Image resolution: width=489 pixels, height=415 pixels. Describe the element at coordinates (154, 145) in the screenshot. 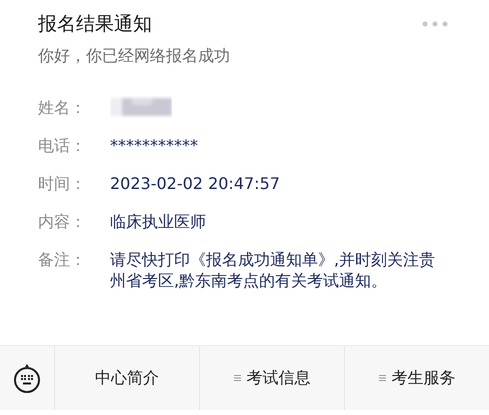

I see `field-value: ***********` at that location.